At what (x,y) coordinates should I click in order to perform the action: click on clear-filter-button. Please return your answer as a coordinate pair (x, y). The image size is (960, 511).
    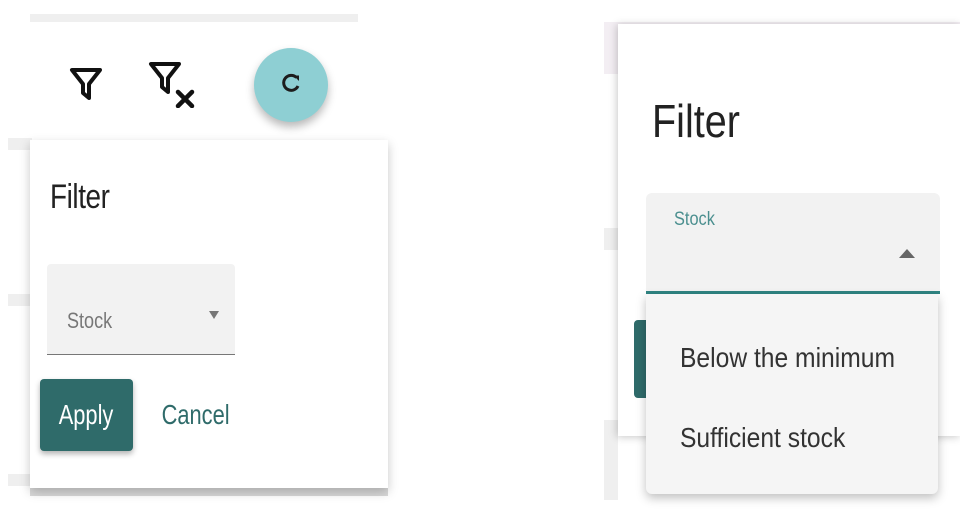
    Looking at the image, I should click on (174, 86).